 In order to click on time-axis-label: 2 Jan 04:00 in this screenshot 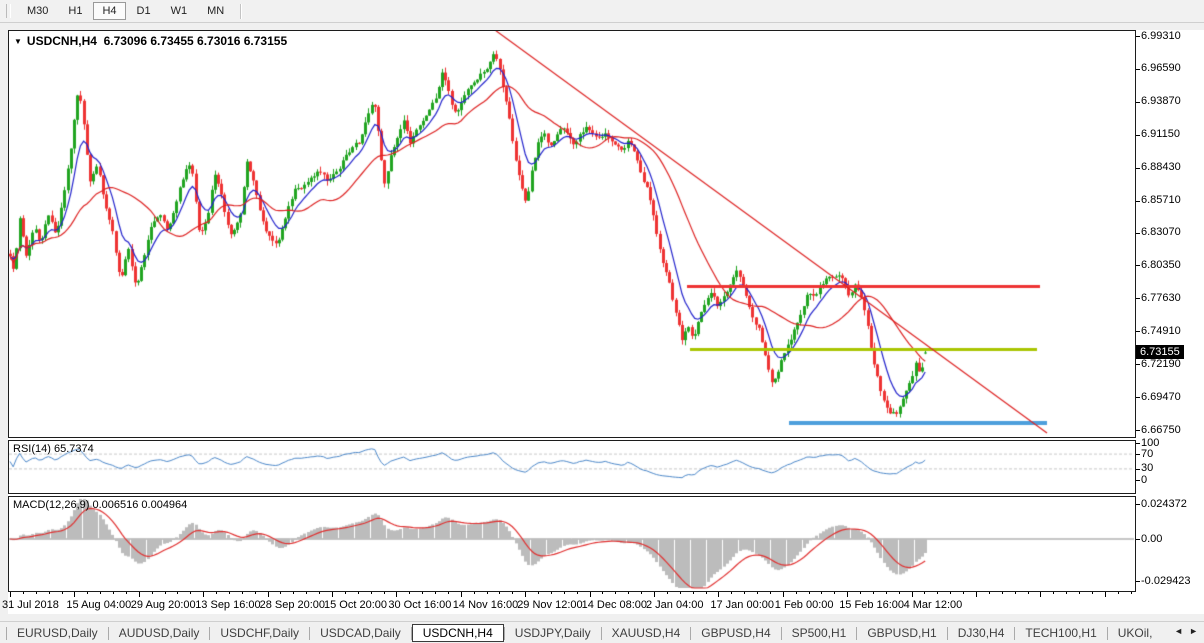, I will do `click(675, 605)`.